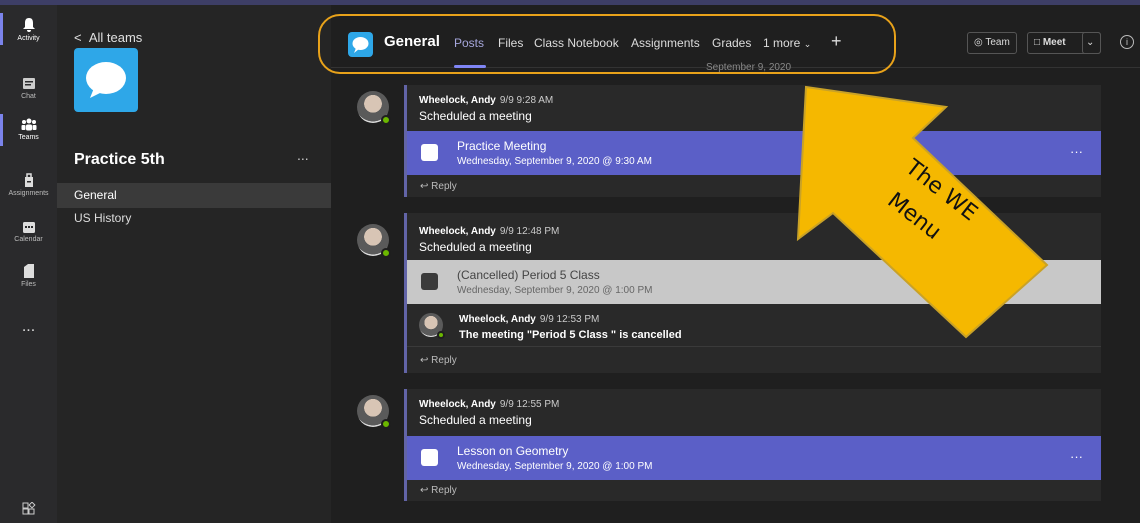  Describe the element at coordinates (1037, 42) in the screenshot. I see `video-icon: □` at that location.